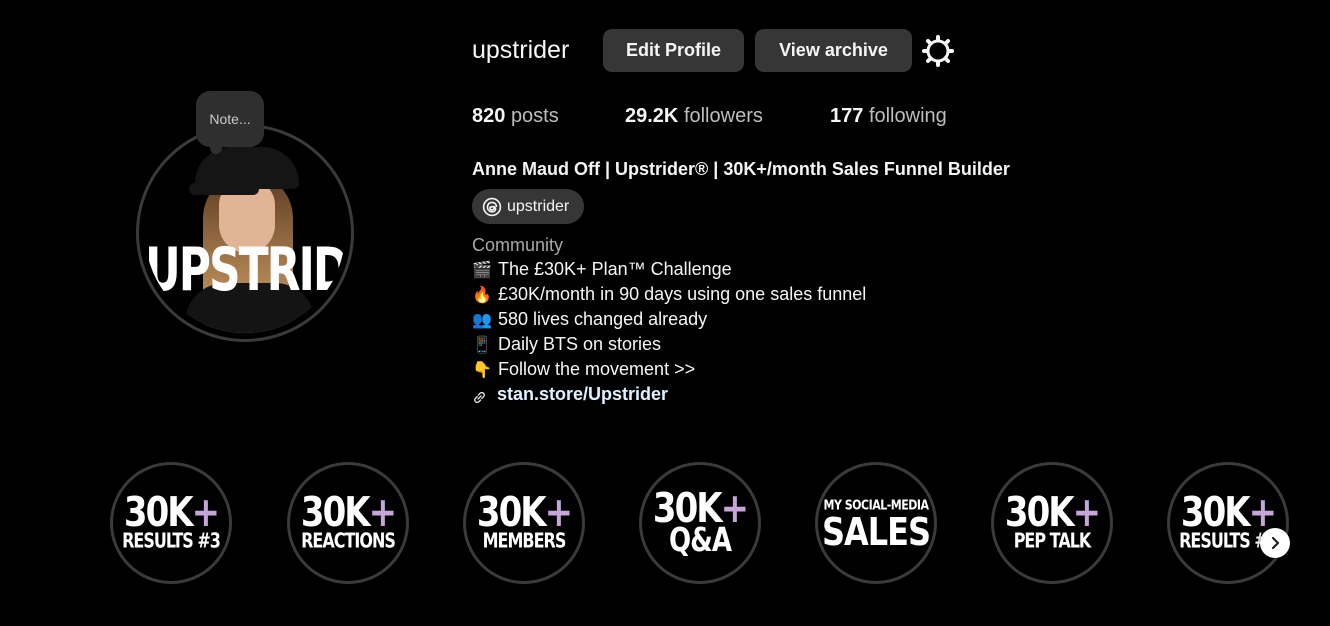  I want to click on avatar-cap, so click(244, 171).